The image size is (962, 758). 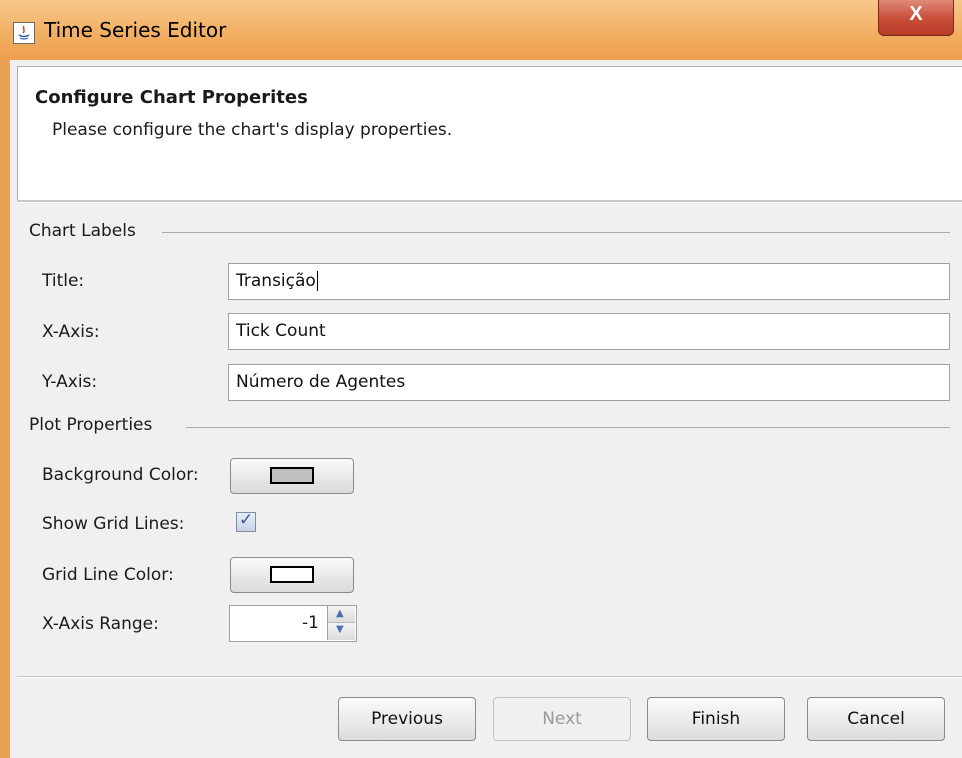 I want to click on spinner-increment-button: ▲, so click(x=341, y=614).